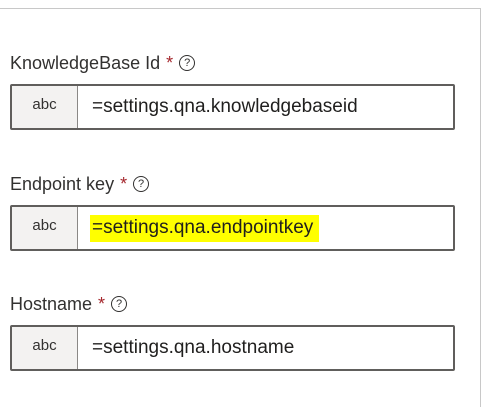 The width and height of the screenshot is (484, 407). I want to click on hostname-input: abc =settings.qna.hostname, so click(232, 348).